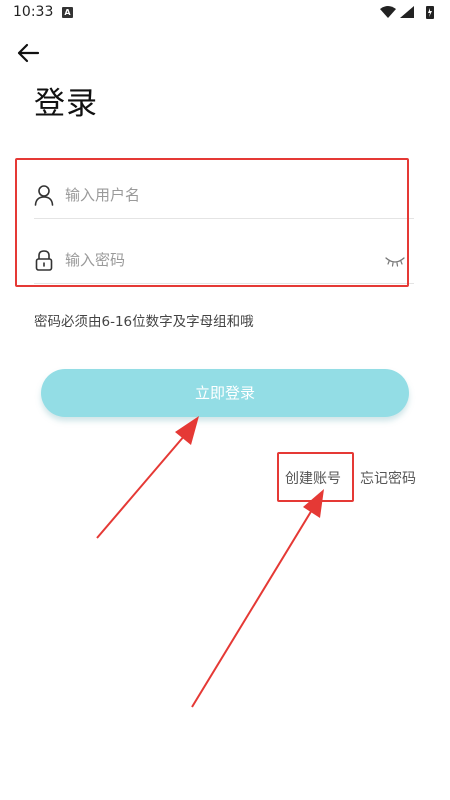 The height and width of the screenshot is (800, 450). I want to click on annotation-box-form, so click(212, 222).